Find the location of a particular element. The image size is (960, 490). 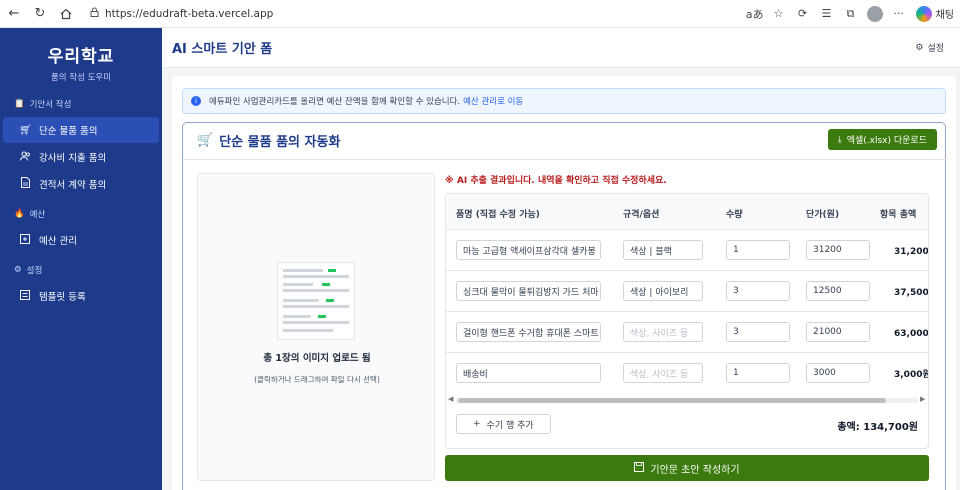

brand-subtitle: 품의 작성 도우미 is located at coordinates (81, 78).